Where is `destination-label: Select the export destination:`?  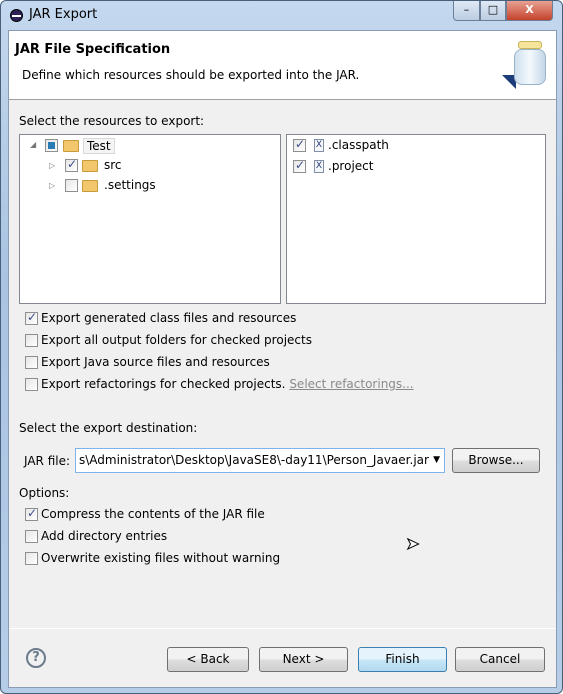 destination-label: Select the export destination: is located at coordinates (108, 428).